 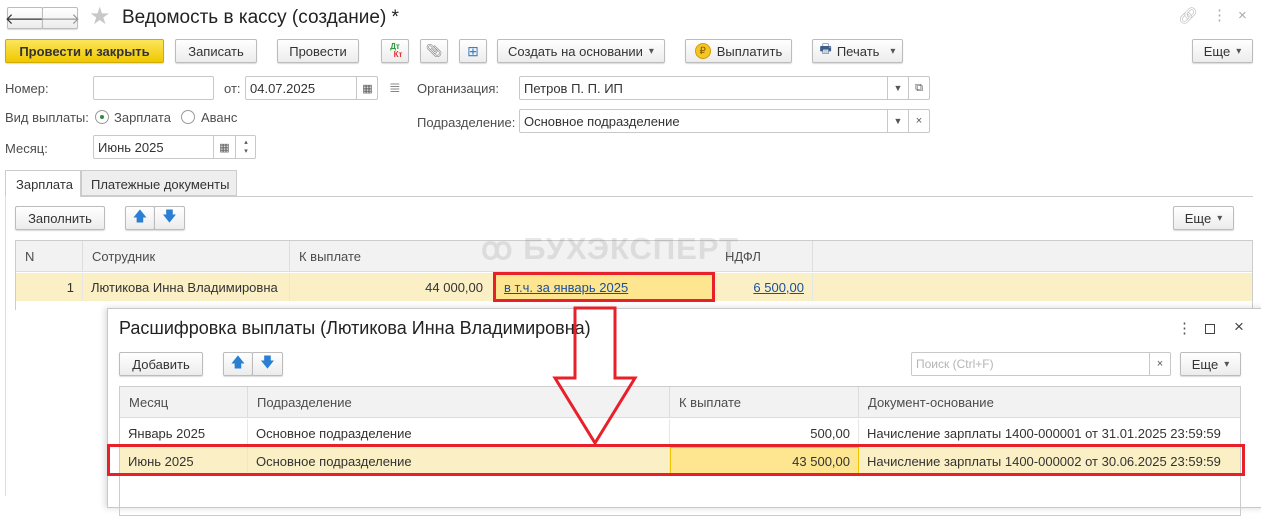 What do you see at coordinates (1188, 16) in the screenshot?
I see `link-icon: 🔗︎` at bounding box center [1188, 16].